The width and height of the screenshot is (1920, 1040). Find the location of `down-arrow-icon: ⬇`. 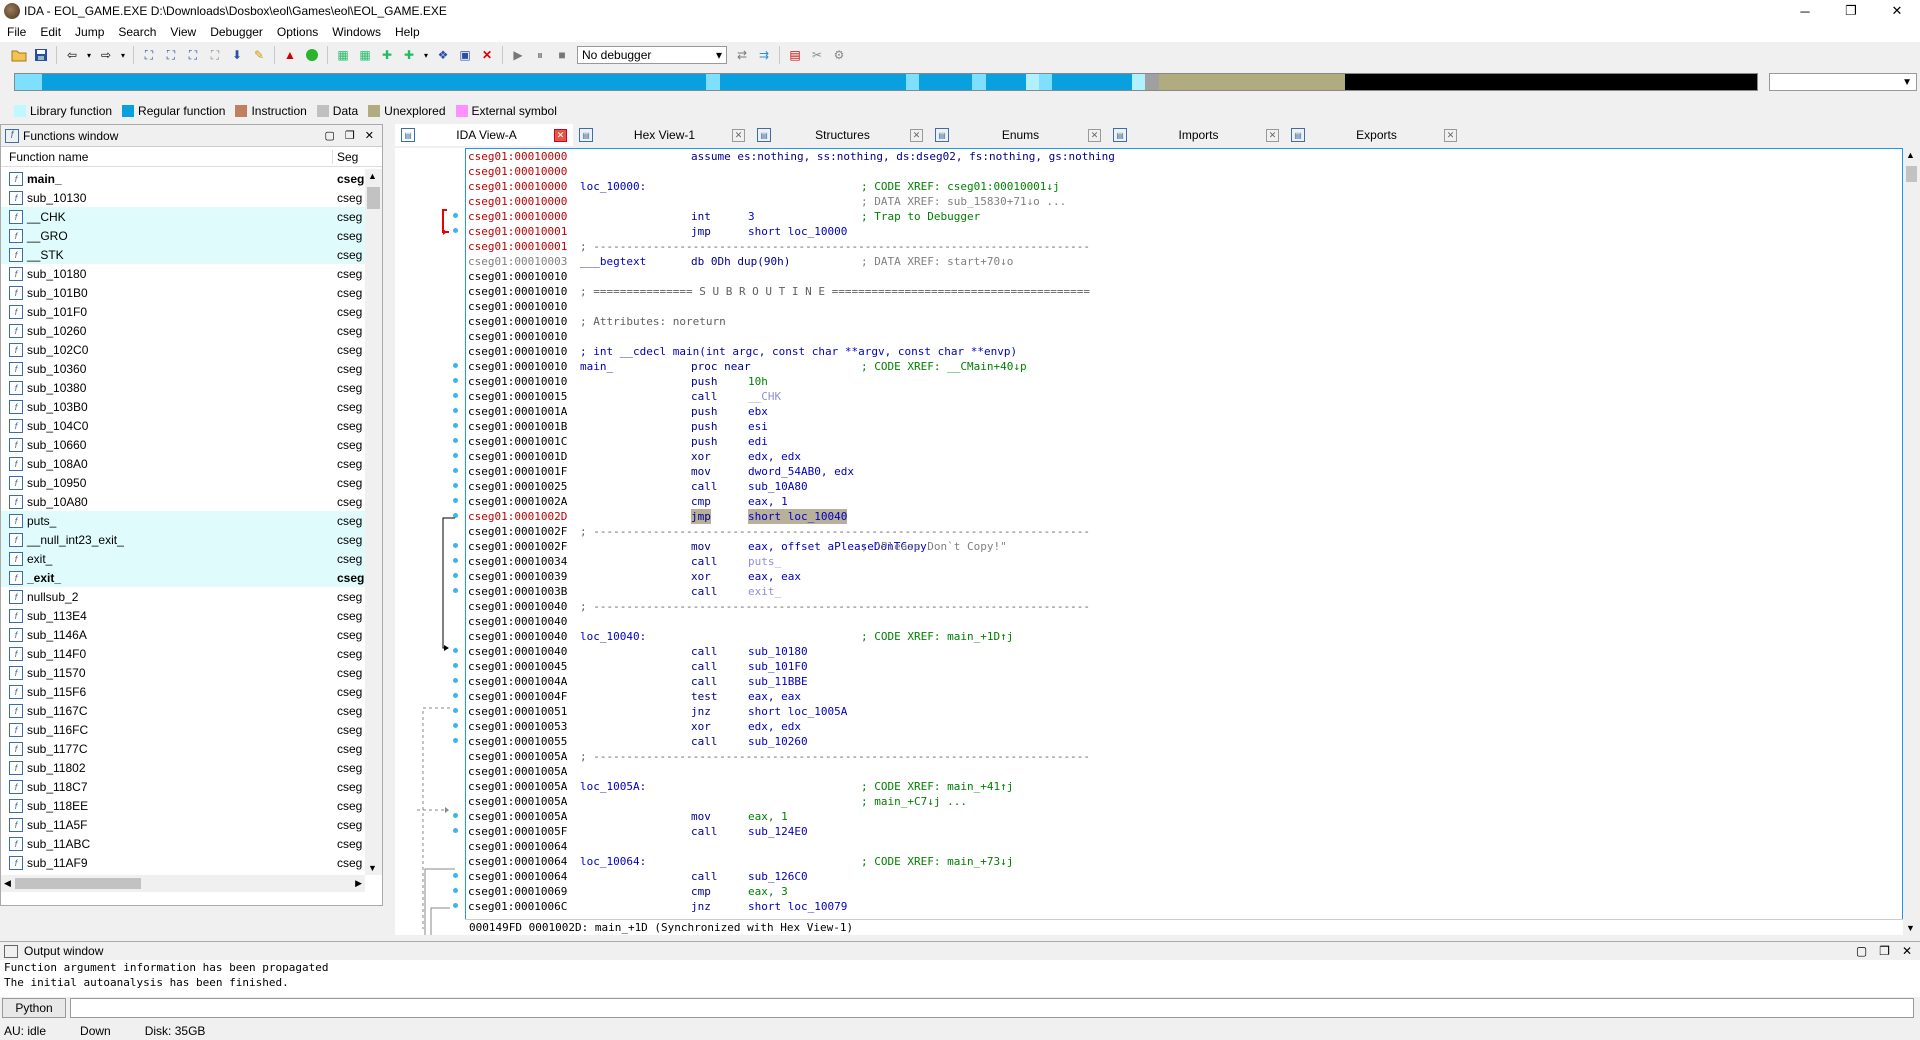

down-arrow-icon: ⬇ is located at coordinates (237, 55).